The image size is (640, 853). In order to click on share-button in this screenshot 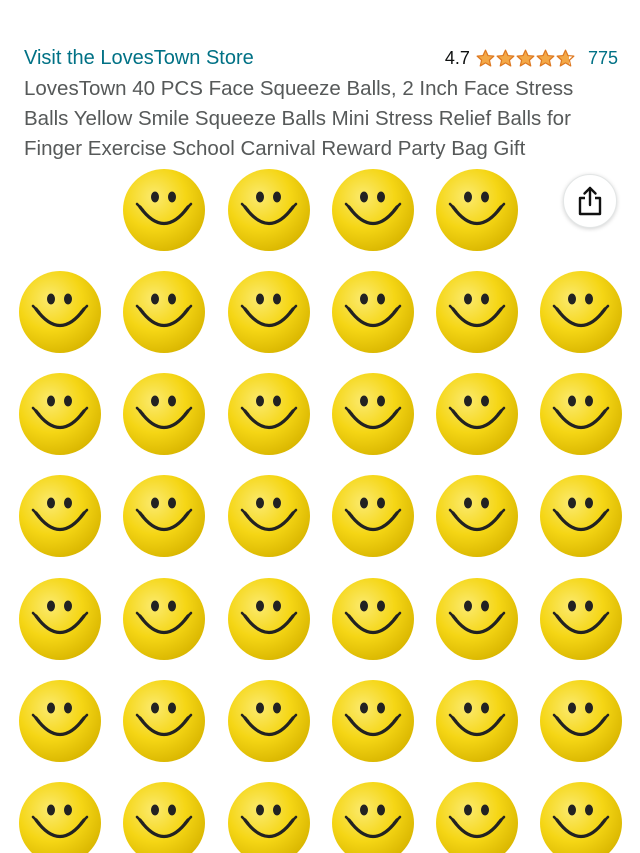, I will do `click(590, 201)`.